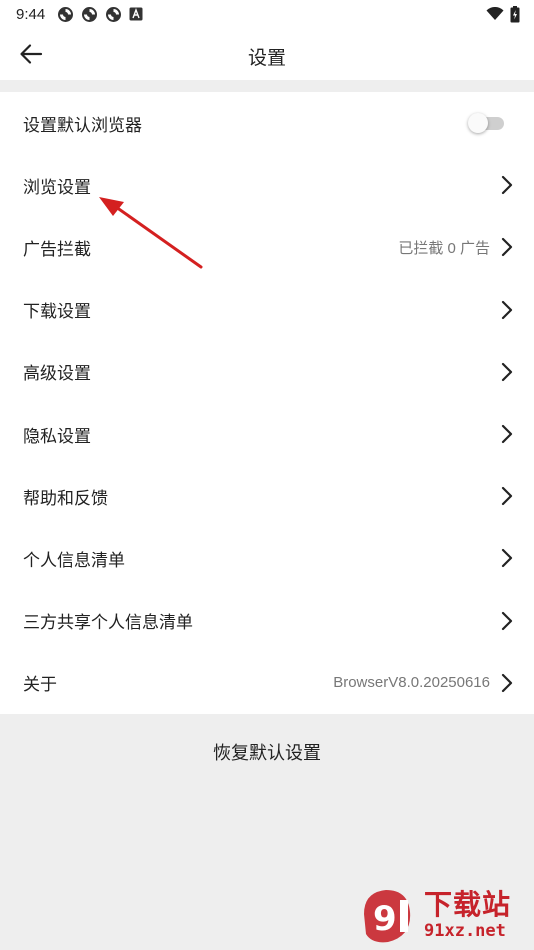 The image size is (534, 950). Describe the element at coordinates (31, 14) in the screenshot. I see `status-time: 9:44` at that location.